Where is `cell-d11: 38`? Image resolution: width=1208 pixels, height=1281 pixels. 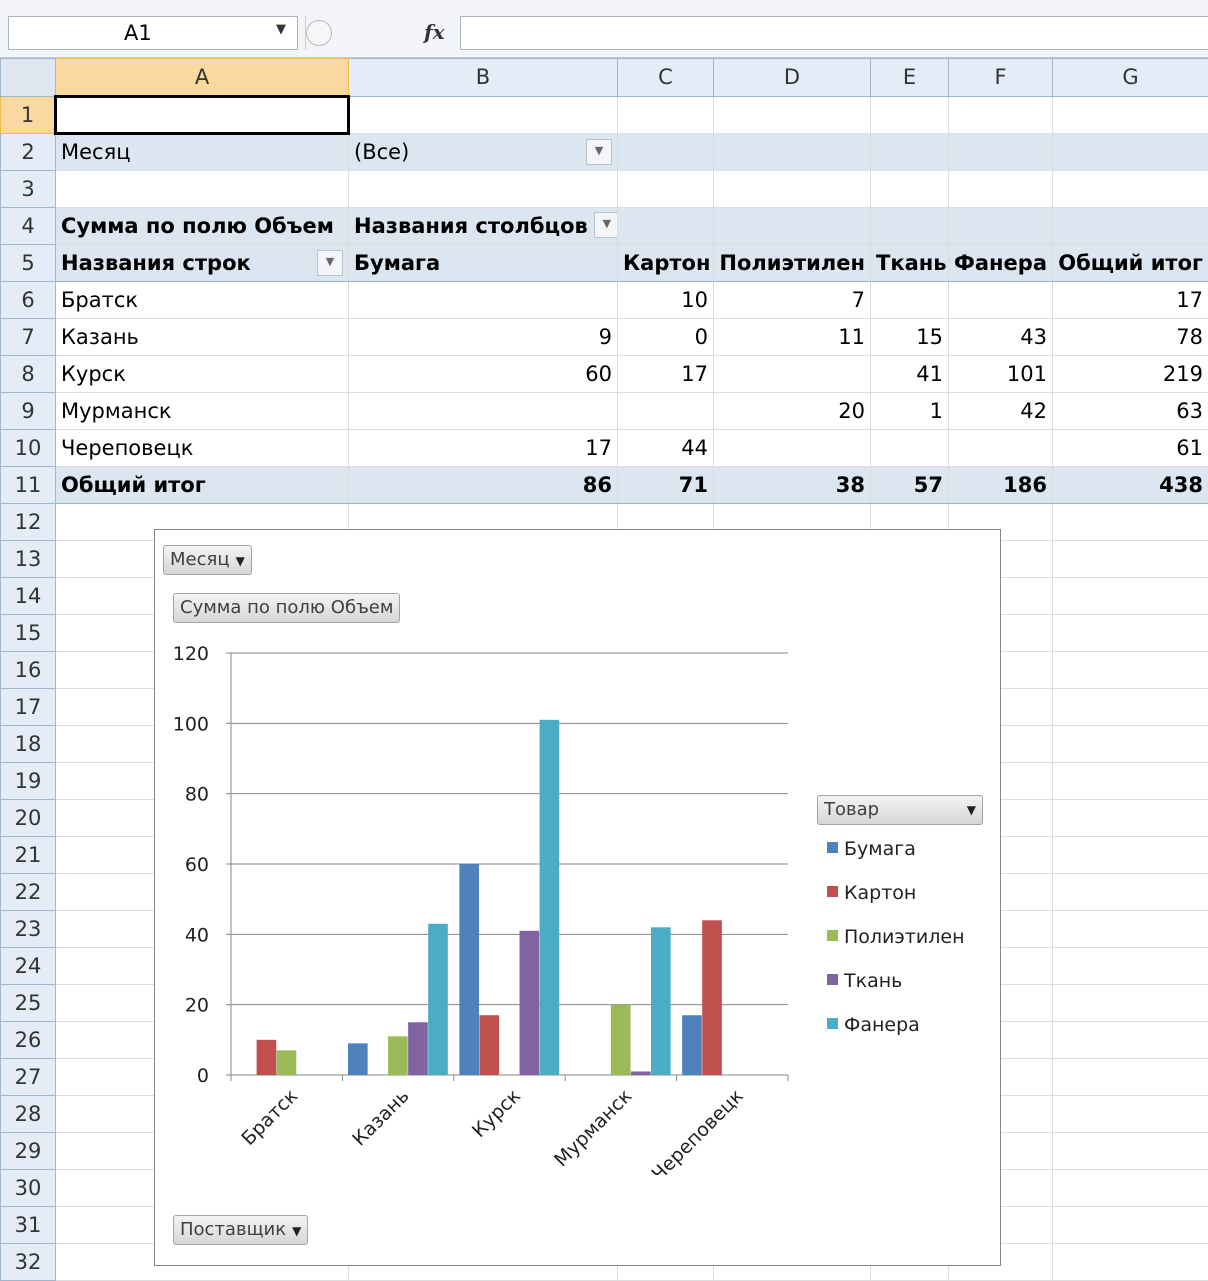
cell-d11: 38 is located at coordinates (792, 485).